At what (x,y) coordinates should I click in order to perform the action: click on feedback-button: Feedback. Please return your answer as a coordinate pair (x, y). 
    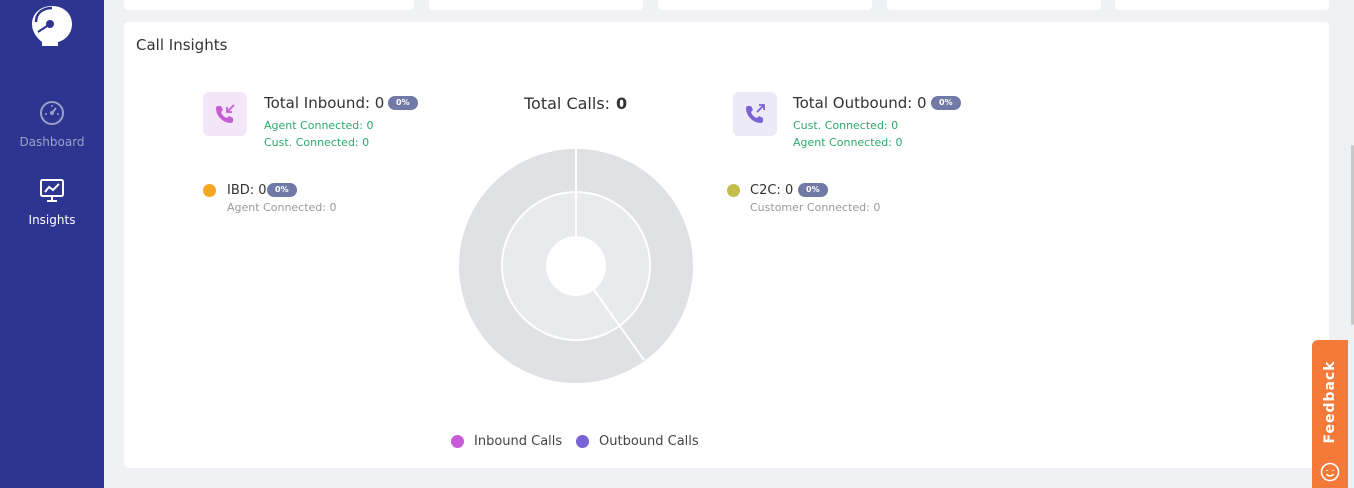
    Looking at the image, I should click on (1330, 414).